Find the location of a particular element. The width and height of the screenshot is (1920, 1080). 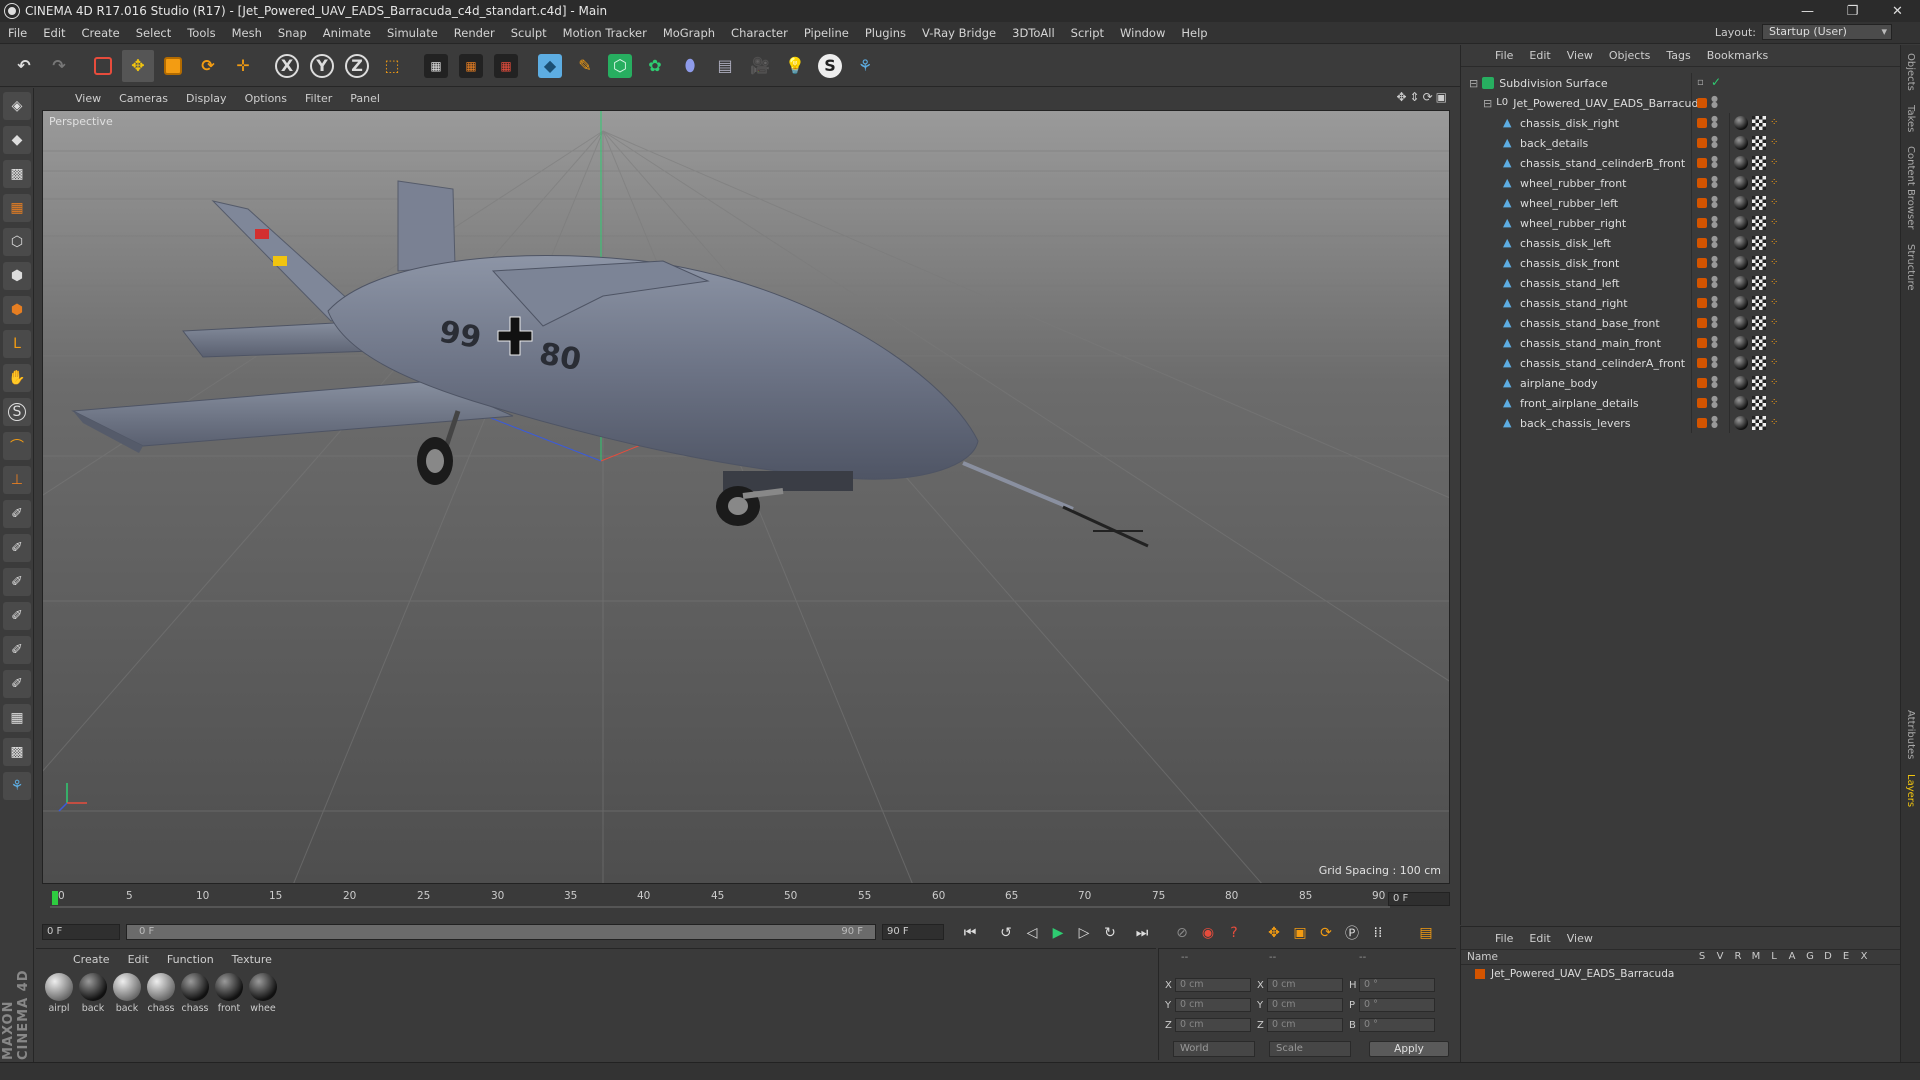

z-axis-toggle: Z is located at coordinates (357, 66).